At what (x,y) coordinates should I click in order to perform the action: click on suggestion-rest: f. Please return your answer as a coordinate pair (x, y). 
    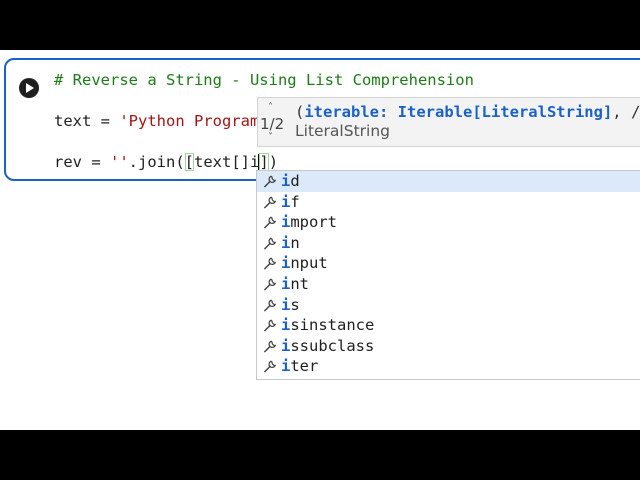
    Looking at the image, I should click on (295, 201).